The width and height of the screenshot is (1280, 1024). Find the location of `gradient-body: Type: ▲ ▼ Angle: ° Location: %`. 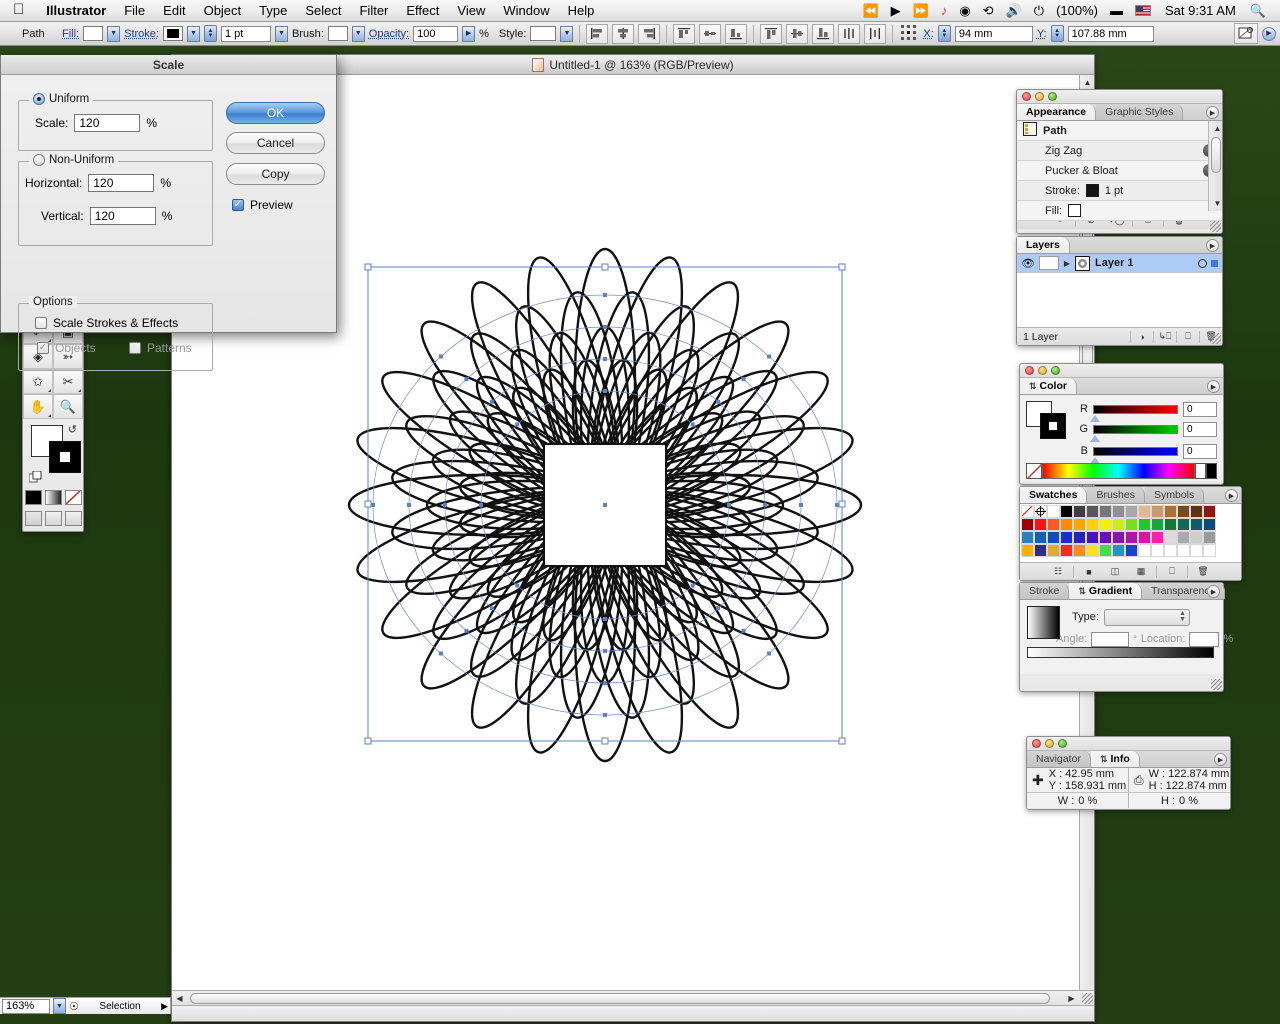

gradient-body: Type: ▲ ▼ Angle: ° Location: % is located at coordinates (1126, 637).